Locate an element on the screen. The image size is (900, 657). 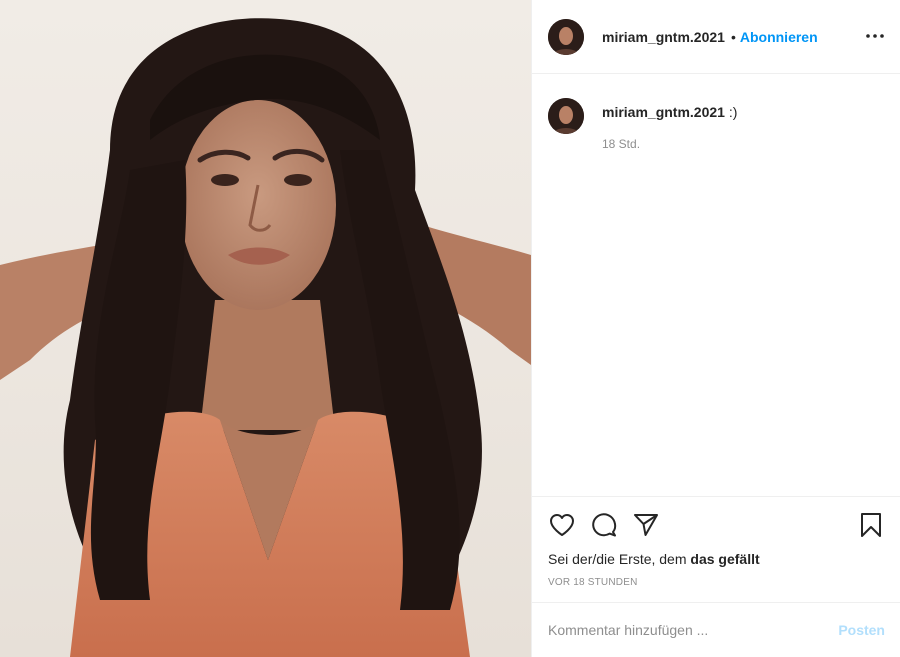
more-horizontal-icon is located at coordinates (875, 36).